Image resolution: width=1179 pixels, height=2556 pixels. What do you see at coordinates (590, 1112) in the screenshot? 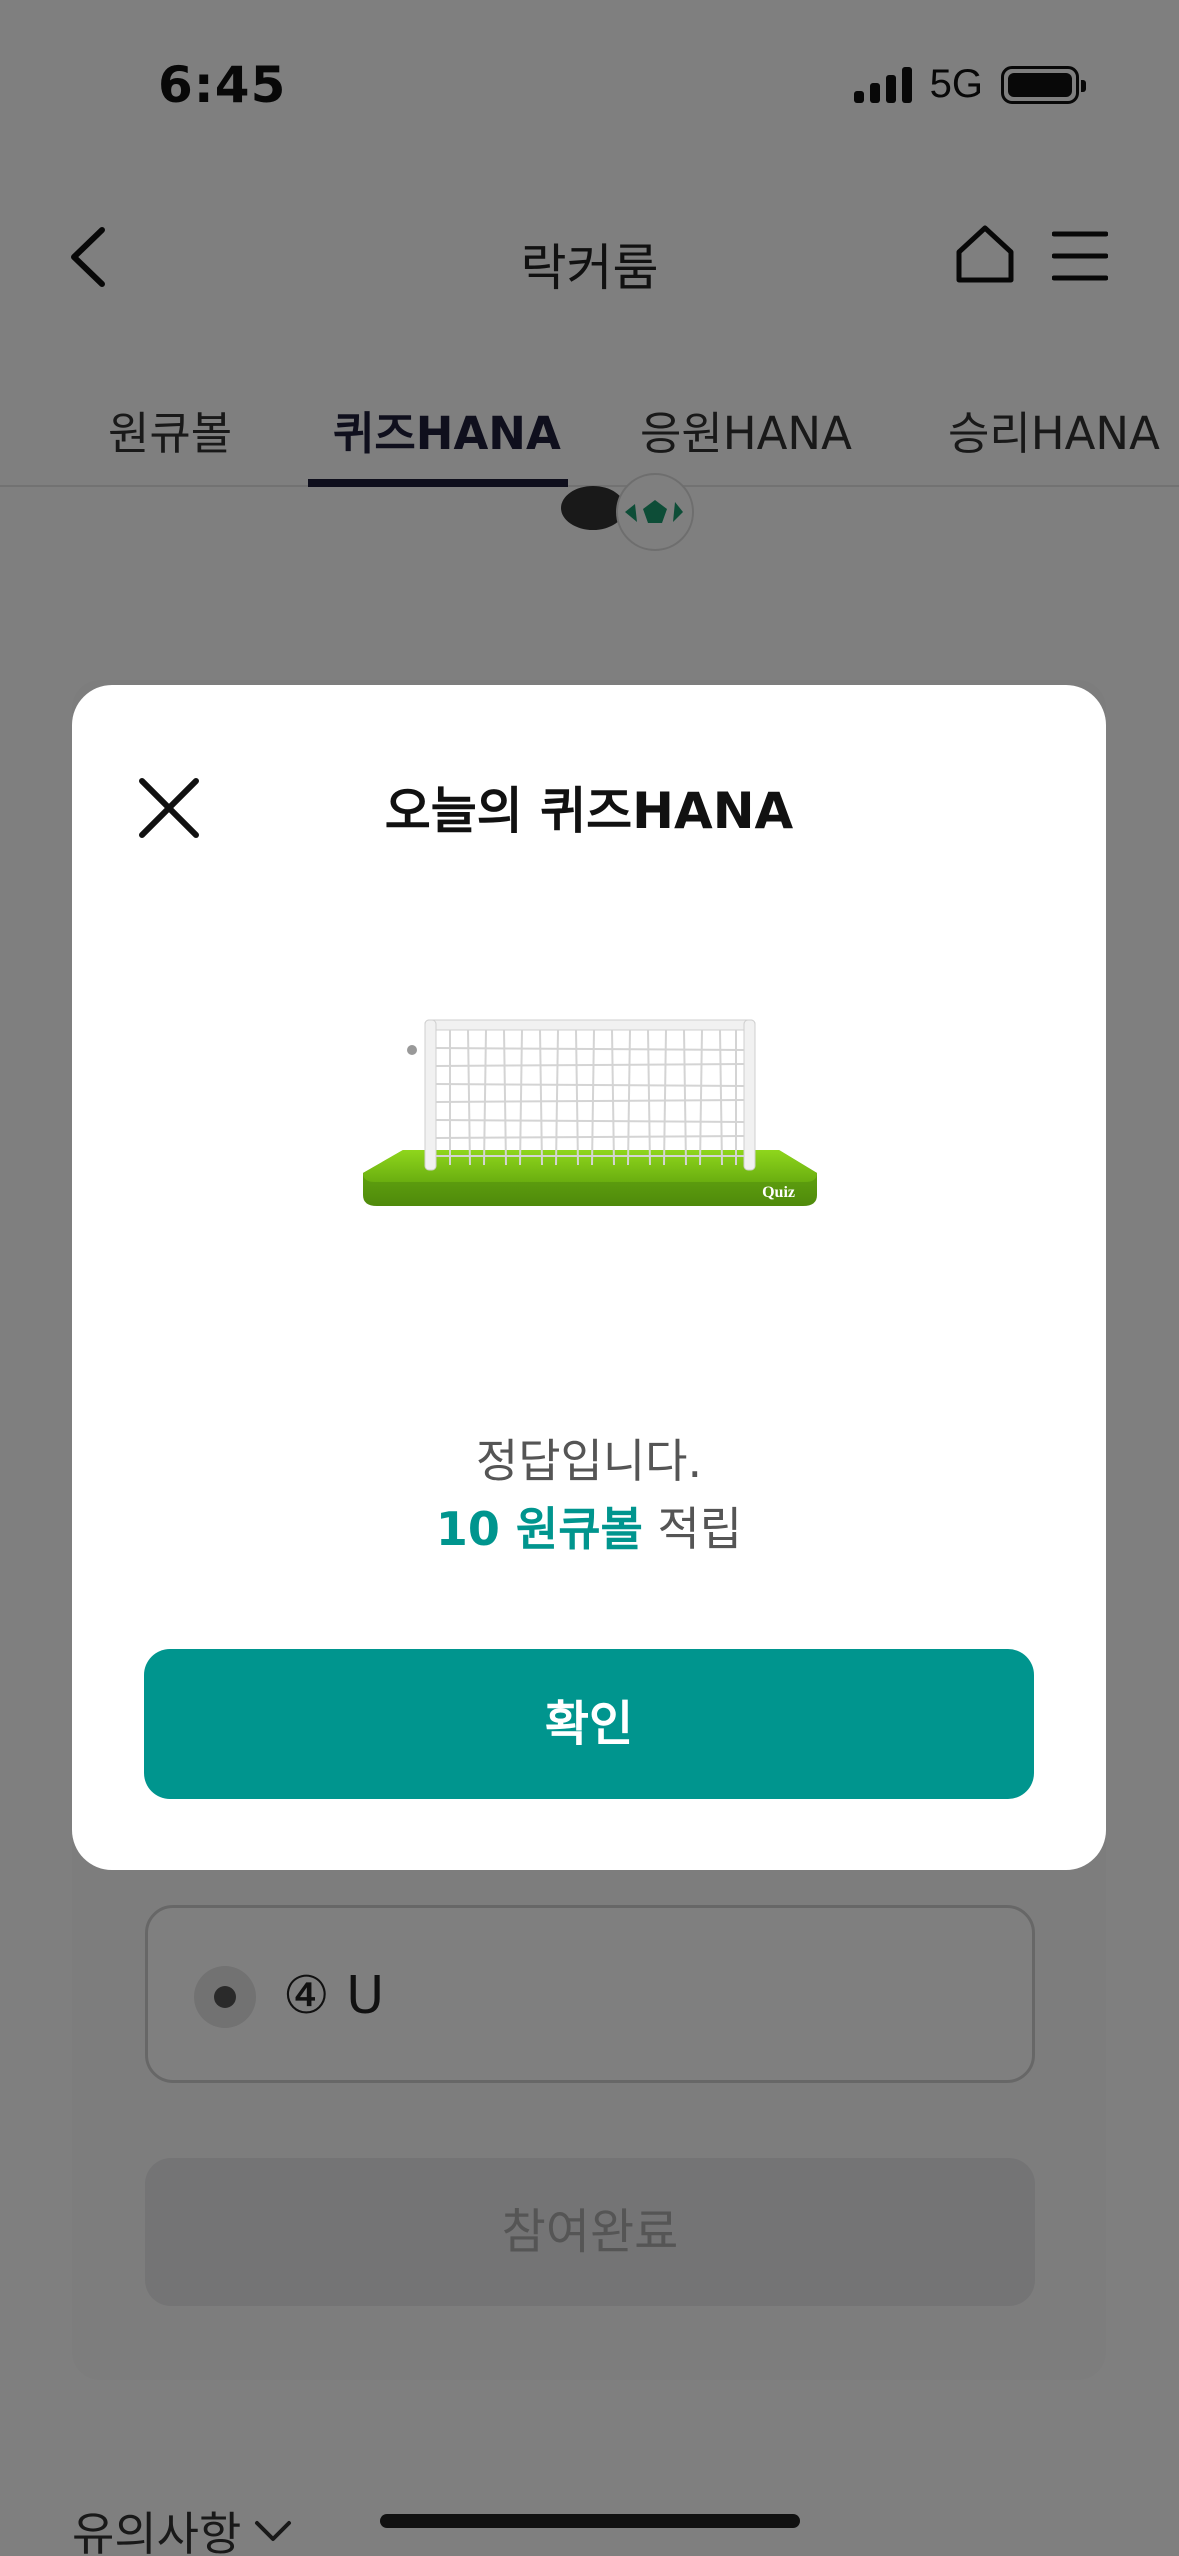
I see `soccer-goal-illustration: Quiz` at bounding box center [590, 1112].